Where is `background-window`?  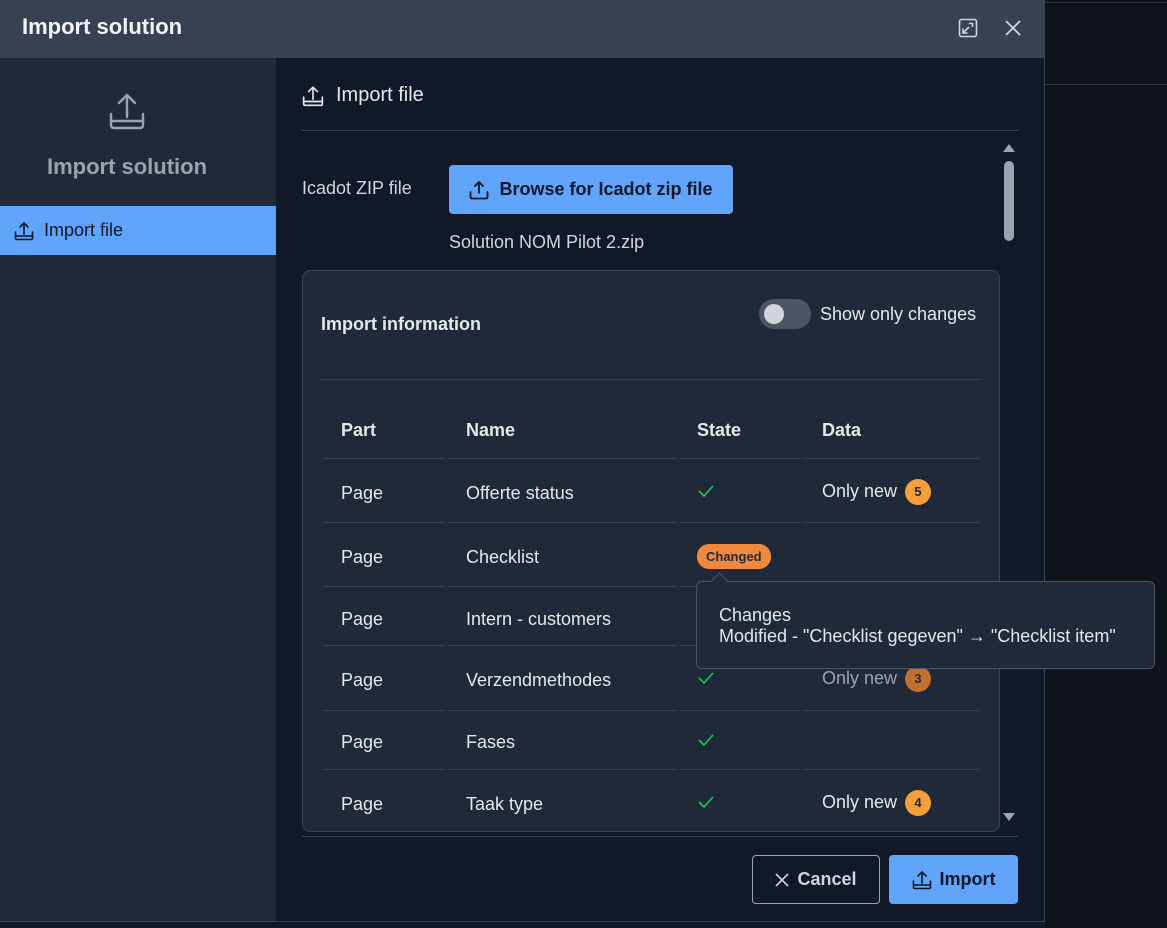
background-window is located at coordinates (1106, 464).